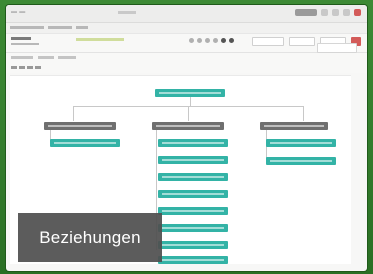 The image size is (373, 274). I want to click on view-select, so click(268, 41).